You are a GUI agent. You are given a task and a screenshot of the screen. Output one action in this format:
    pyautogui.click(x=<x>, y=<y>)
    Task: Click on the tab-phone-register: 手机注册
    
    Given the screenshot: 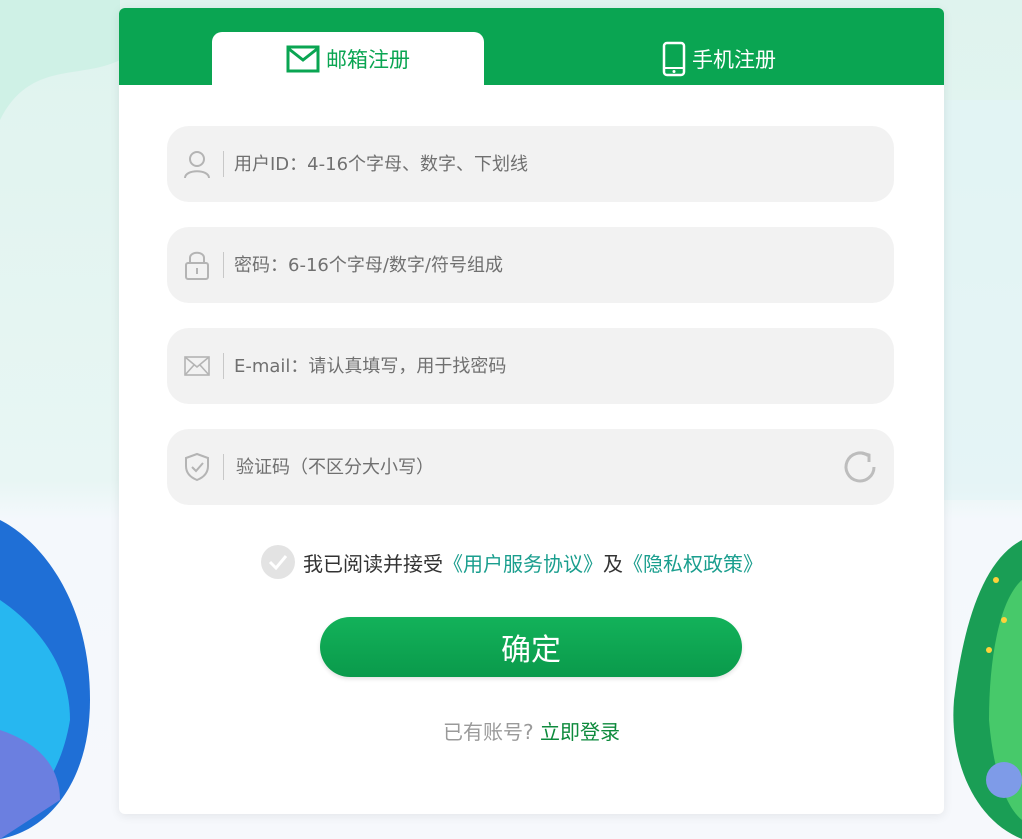 What is the action you would take?
    pyautogui.click(x=719, y=58)
    